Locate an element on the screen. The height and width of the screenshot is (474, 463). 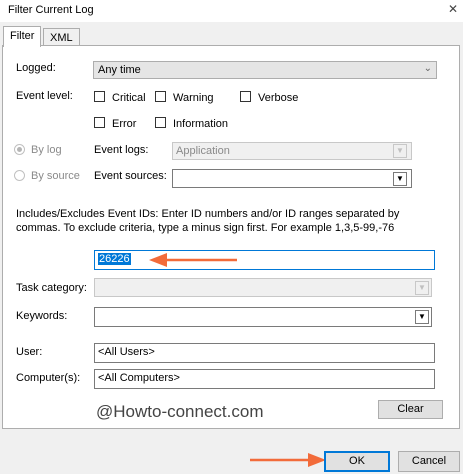
annotation-arrow-left is located at coordinates (193, 260).